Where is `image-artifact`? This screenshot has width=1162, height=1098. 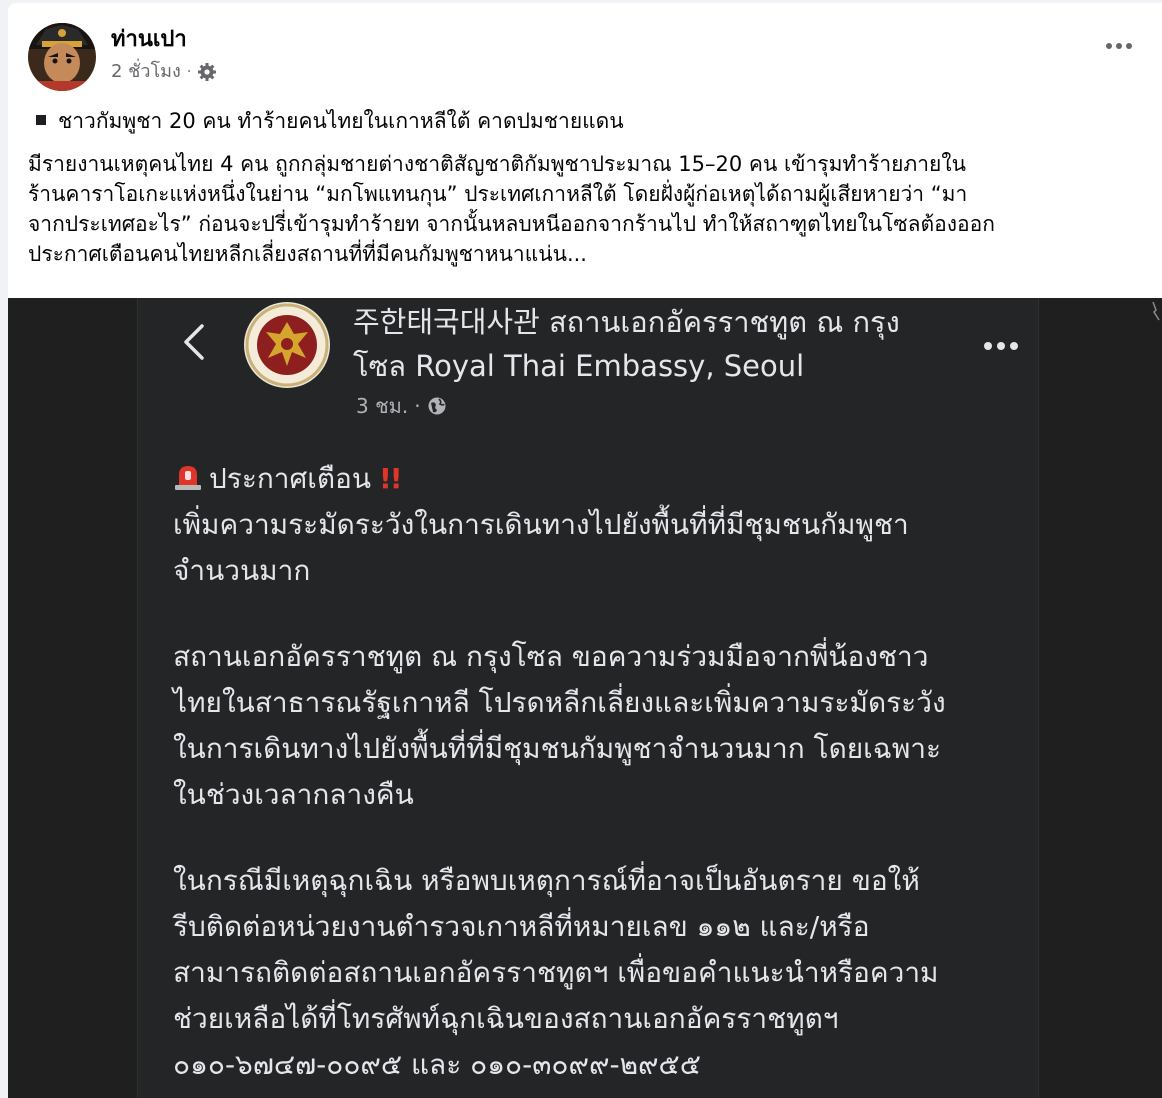 image-artifact is located at coordinates (1156, 311).